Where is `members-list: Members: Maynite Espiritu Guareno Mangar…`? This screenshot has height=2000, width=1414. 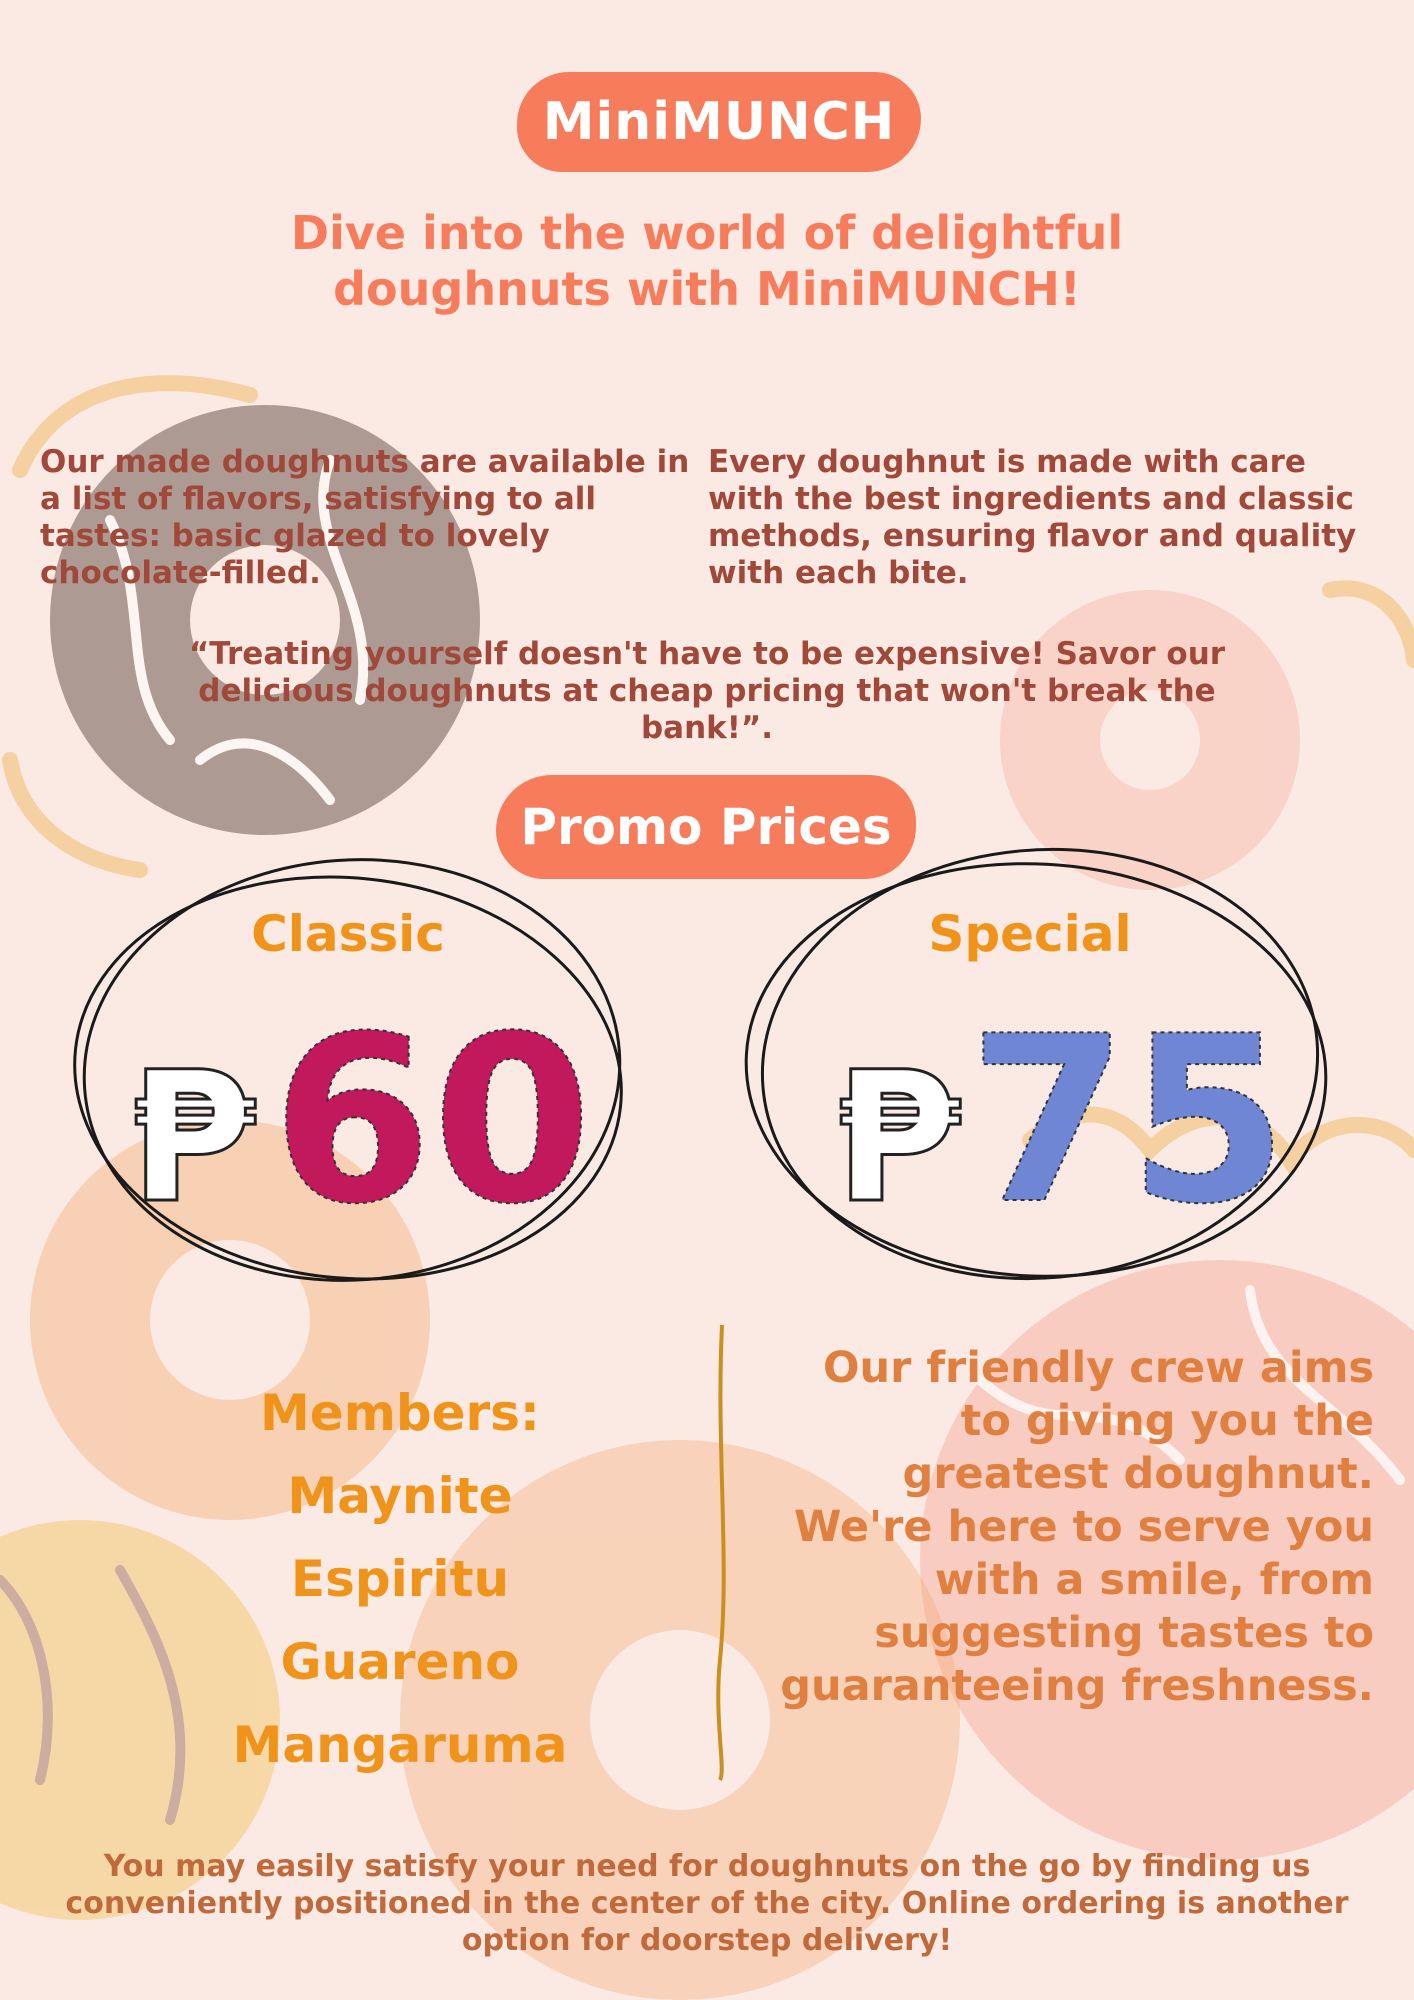 members-list: Members: Maynite Espiritu Guareno Mangar… is located at coordinates (400, 1579).